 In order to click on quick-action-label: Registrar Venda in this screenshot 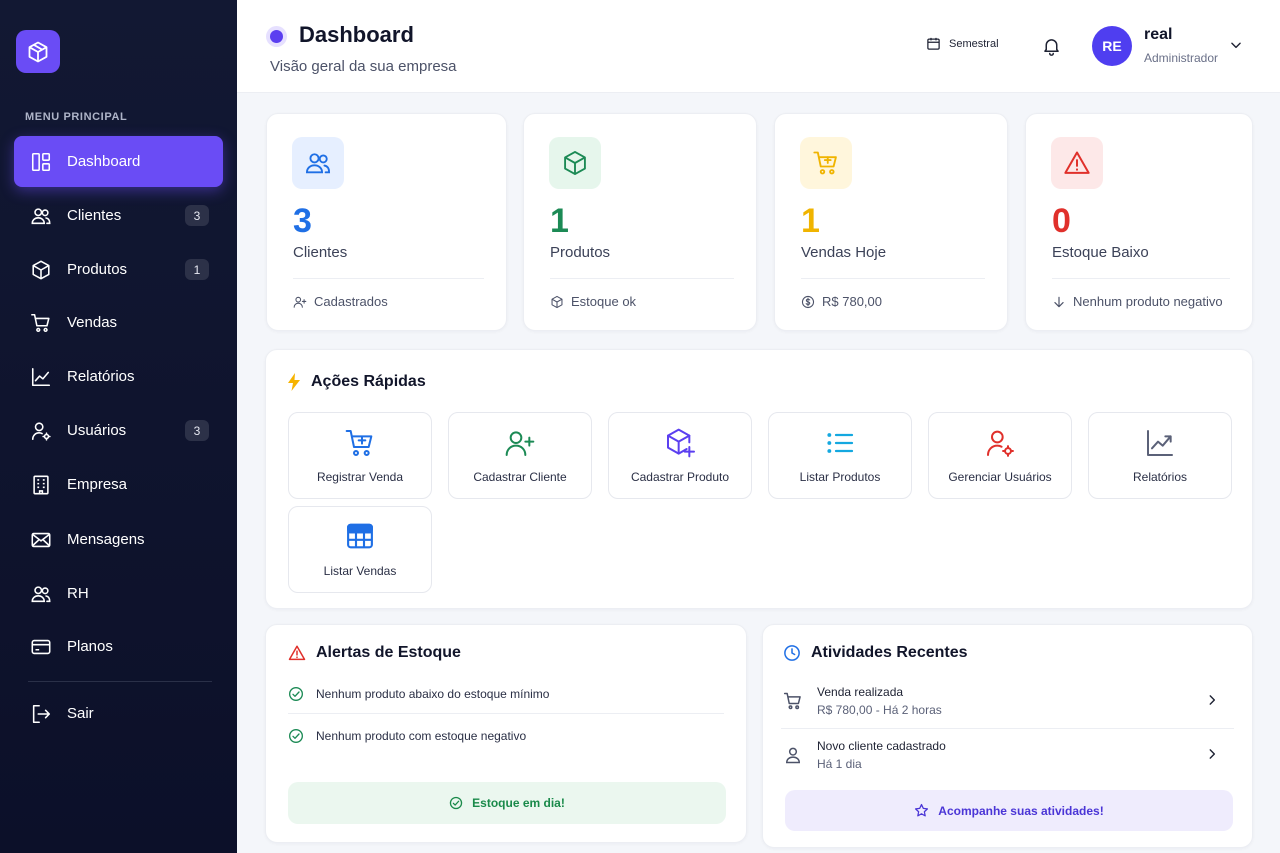, I will do `click(360, 477)`.